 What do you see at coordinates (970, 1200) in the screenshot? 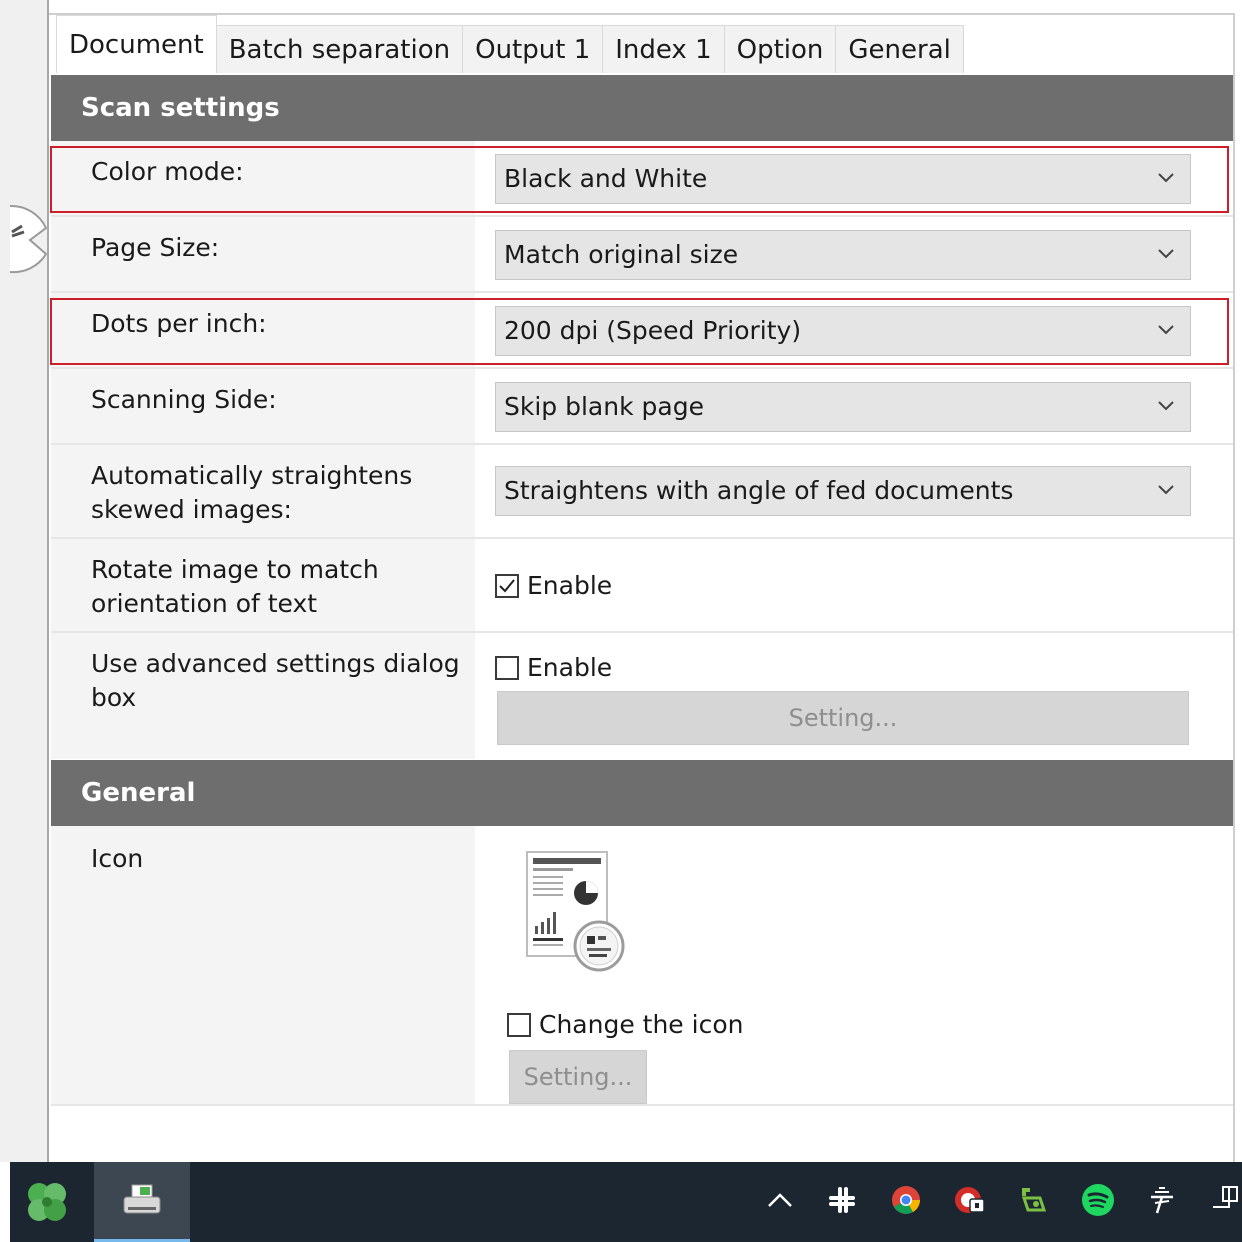
I see `lastpass-icon` at bounding box center [970, 1200].